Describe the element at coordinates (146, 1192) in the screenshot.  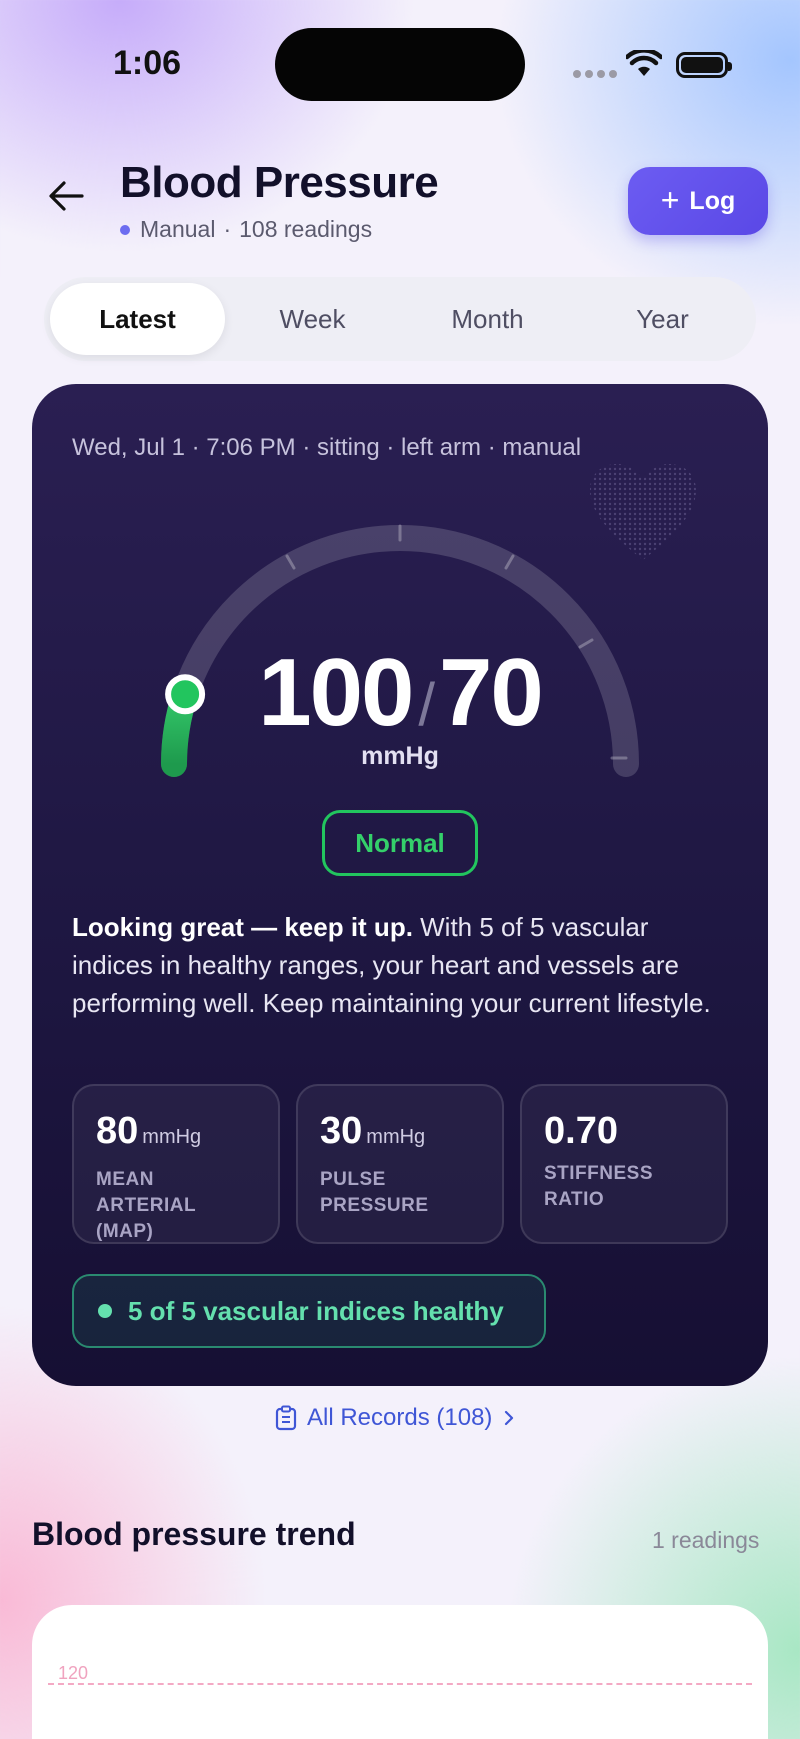
I see `stat-label: MEAN ARTERIAL` at that location.